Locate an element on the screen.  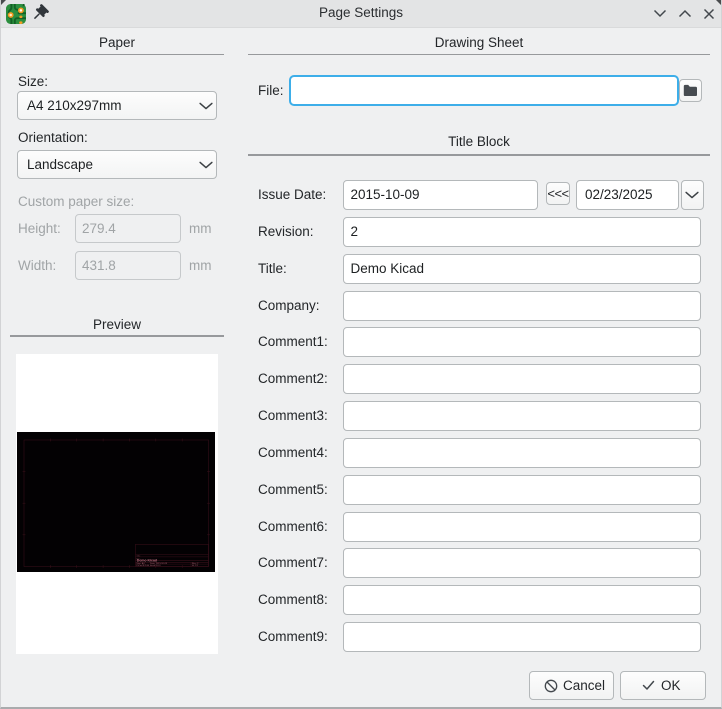
svg-text: KiCad E.D.A. kicad 9.0.0 is located at coordinates (148, 565).